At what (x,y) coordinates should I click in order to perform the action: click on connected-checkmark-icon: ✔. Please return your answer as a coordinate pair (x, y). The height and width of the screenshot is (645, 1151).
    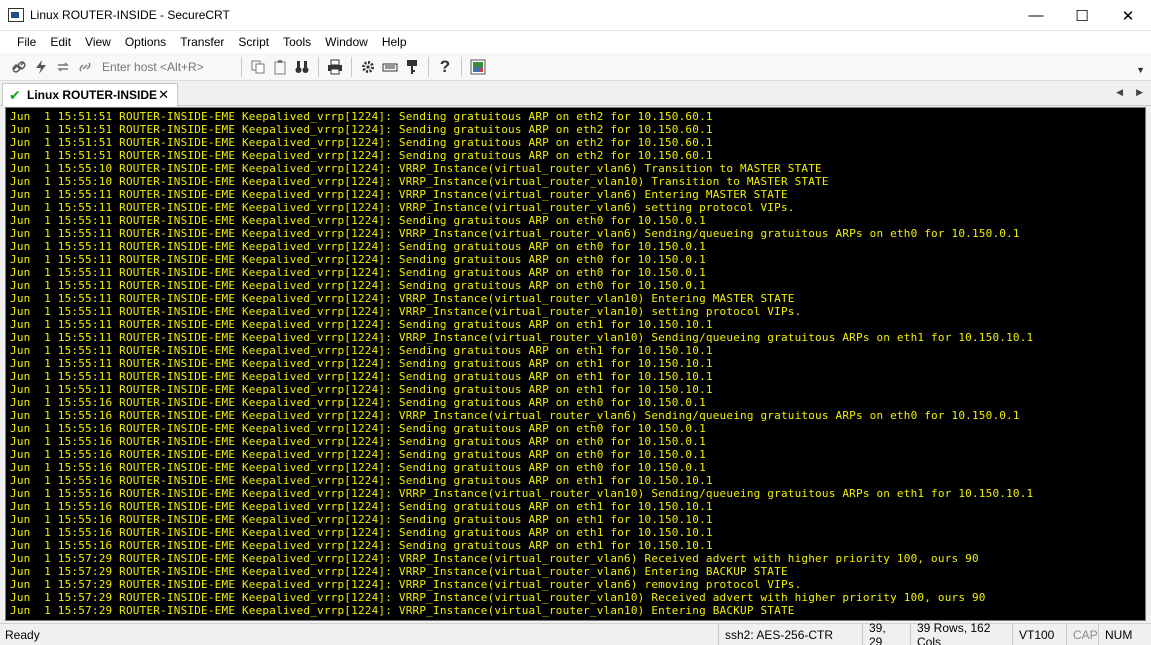
    Looking at the image, I should click on (15, 94).